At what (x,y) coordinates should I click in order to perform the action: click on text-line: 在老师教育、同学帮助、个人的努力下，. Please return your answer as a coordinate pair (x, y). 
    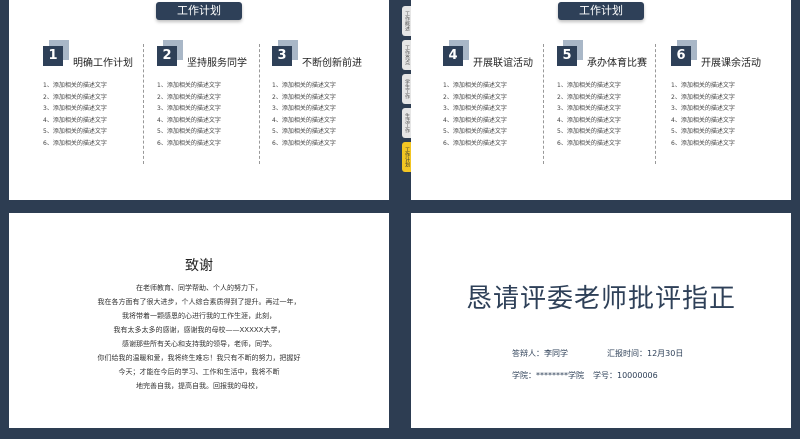
    Looking at the image, I should click on (199, 288).